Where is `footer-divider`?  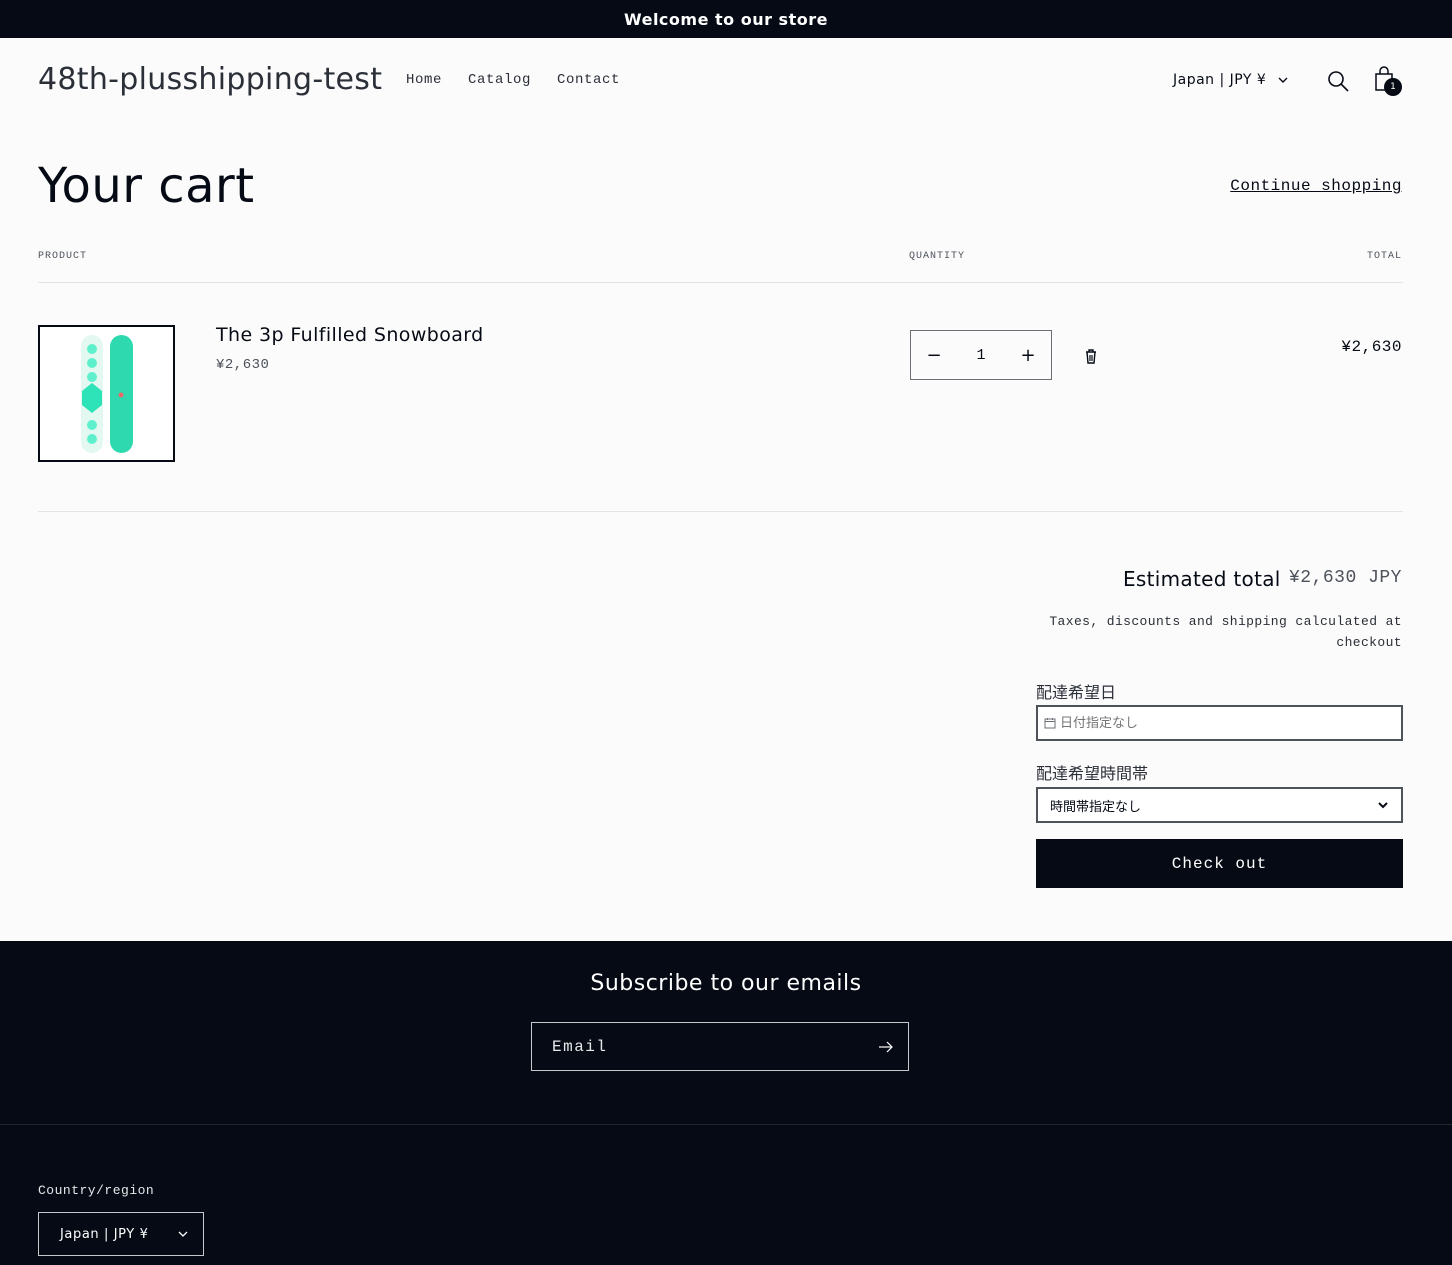
footer-divider is located at coordinates (726, 1124).